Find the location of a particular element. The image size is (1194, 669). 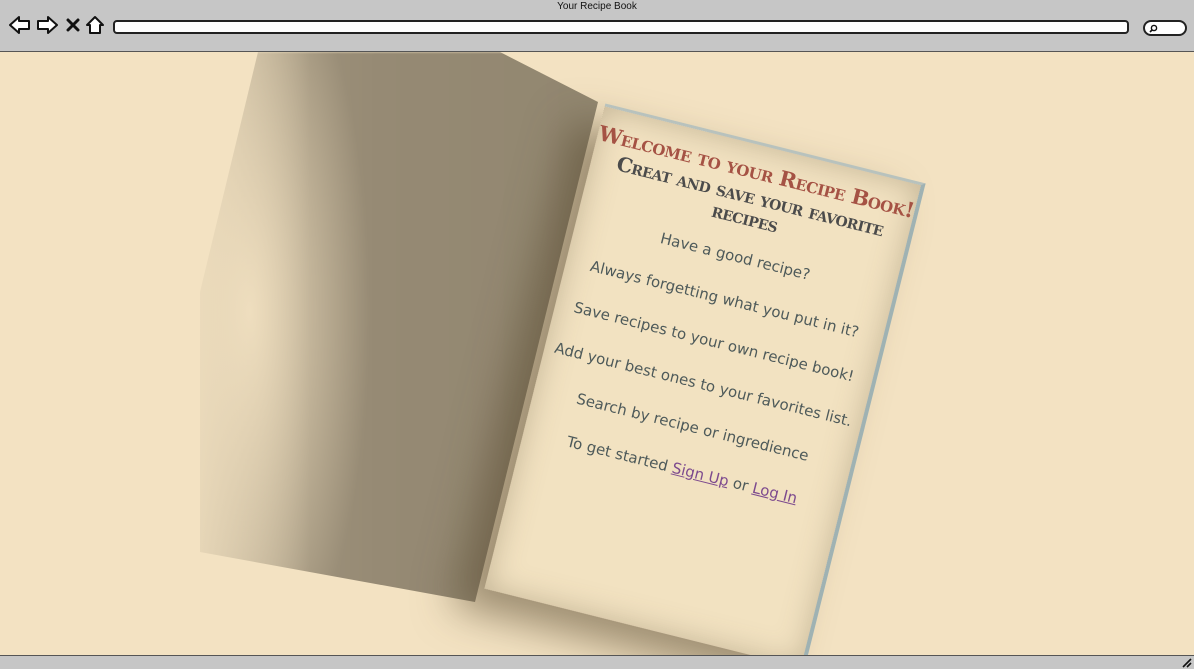

home-button is located at coordinates (95, 25).